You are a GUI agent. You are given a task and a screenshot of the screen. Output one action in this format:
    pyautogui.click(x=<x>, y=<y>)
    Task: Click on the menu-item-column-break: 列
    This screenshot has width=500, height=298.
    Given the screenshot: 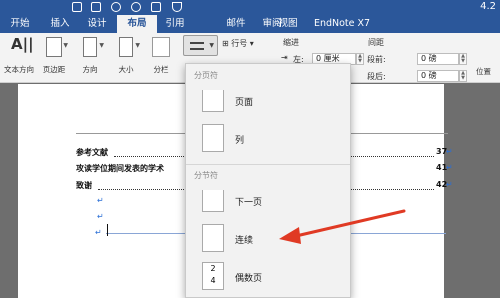 What is the action you would take?
    pyautogui.click(x=268, y=139)
    